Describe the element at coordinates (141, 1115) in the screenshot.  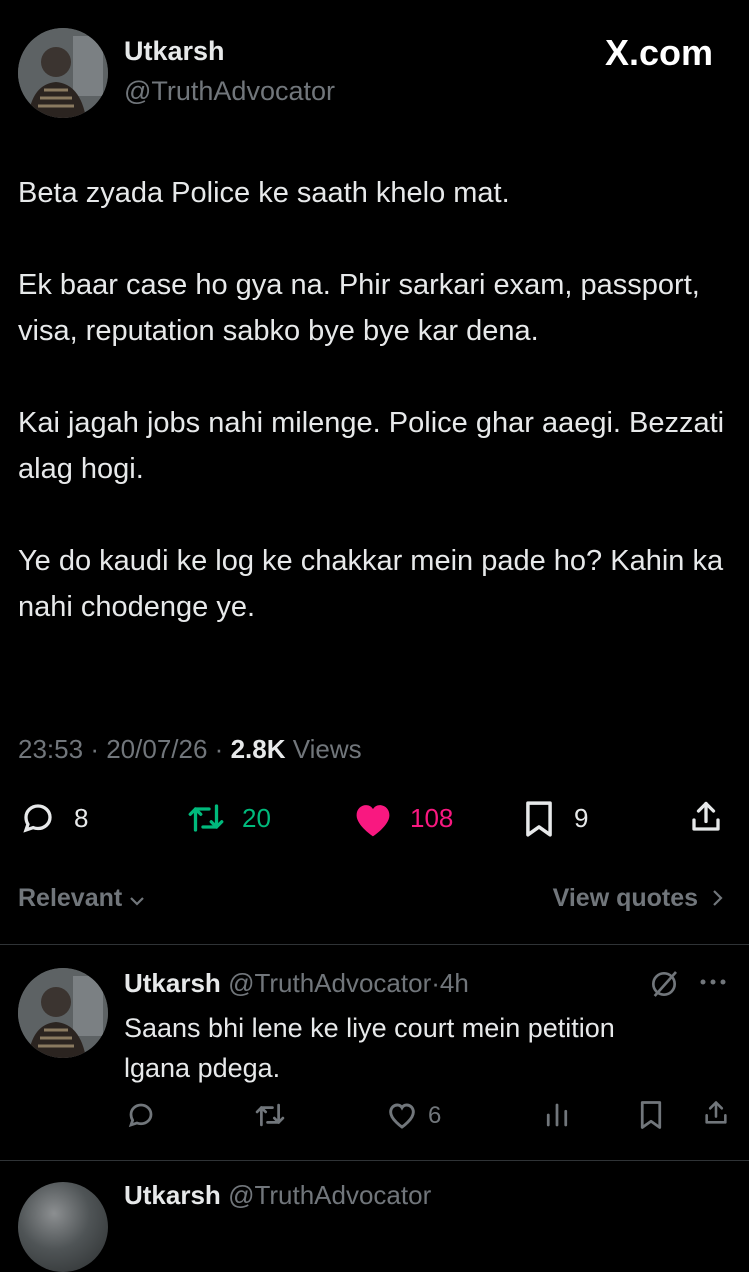
I see `reply-reply-icon` at that location.